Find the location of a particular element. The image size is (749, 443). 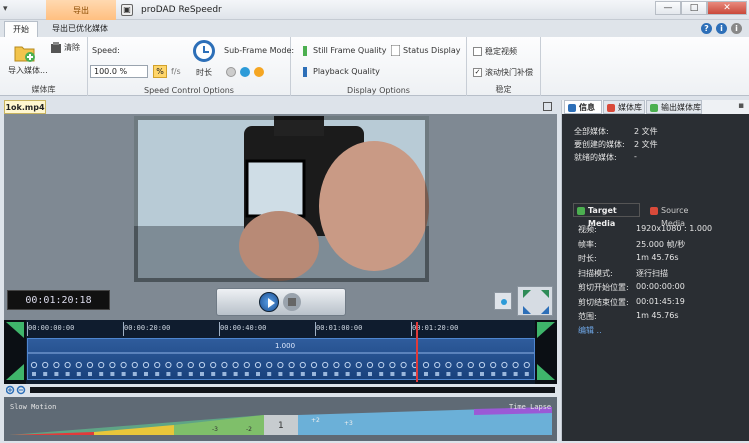

zoom-in-icon is located at coordinates (17, 390).